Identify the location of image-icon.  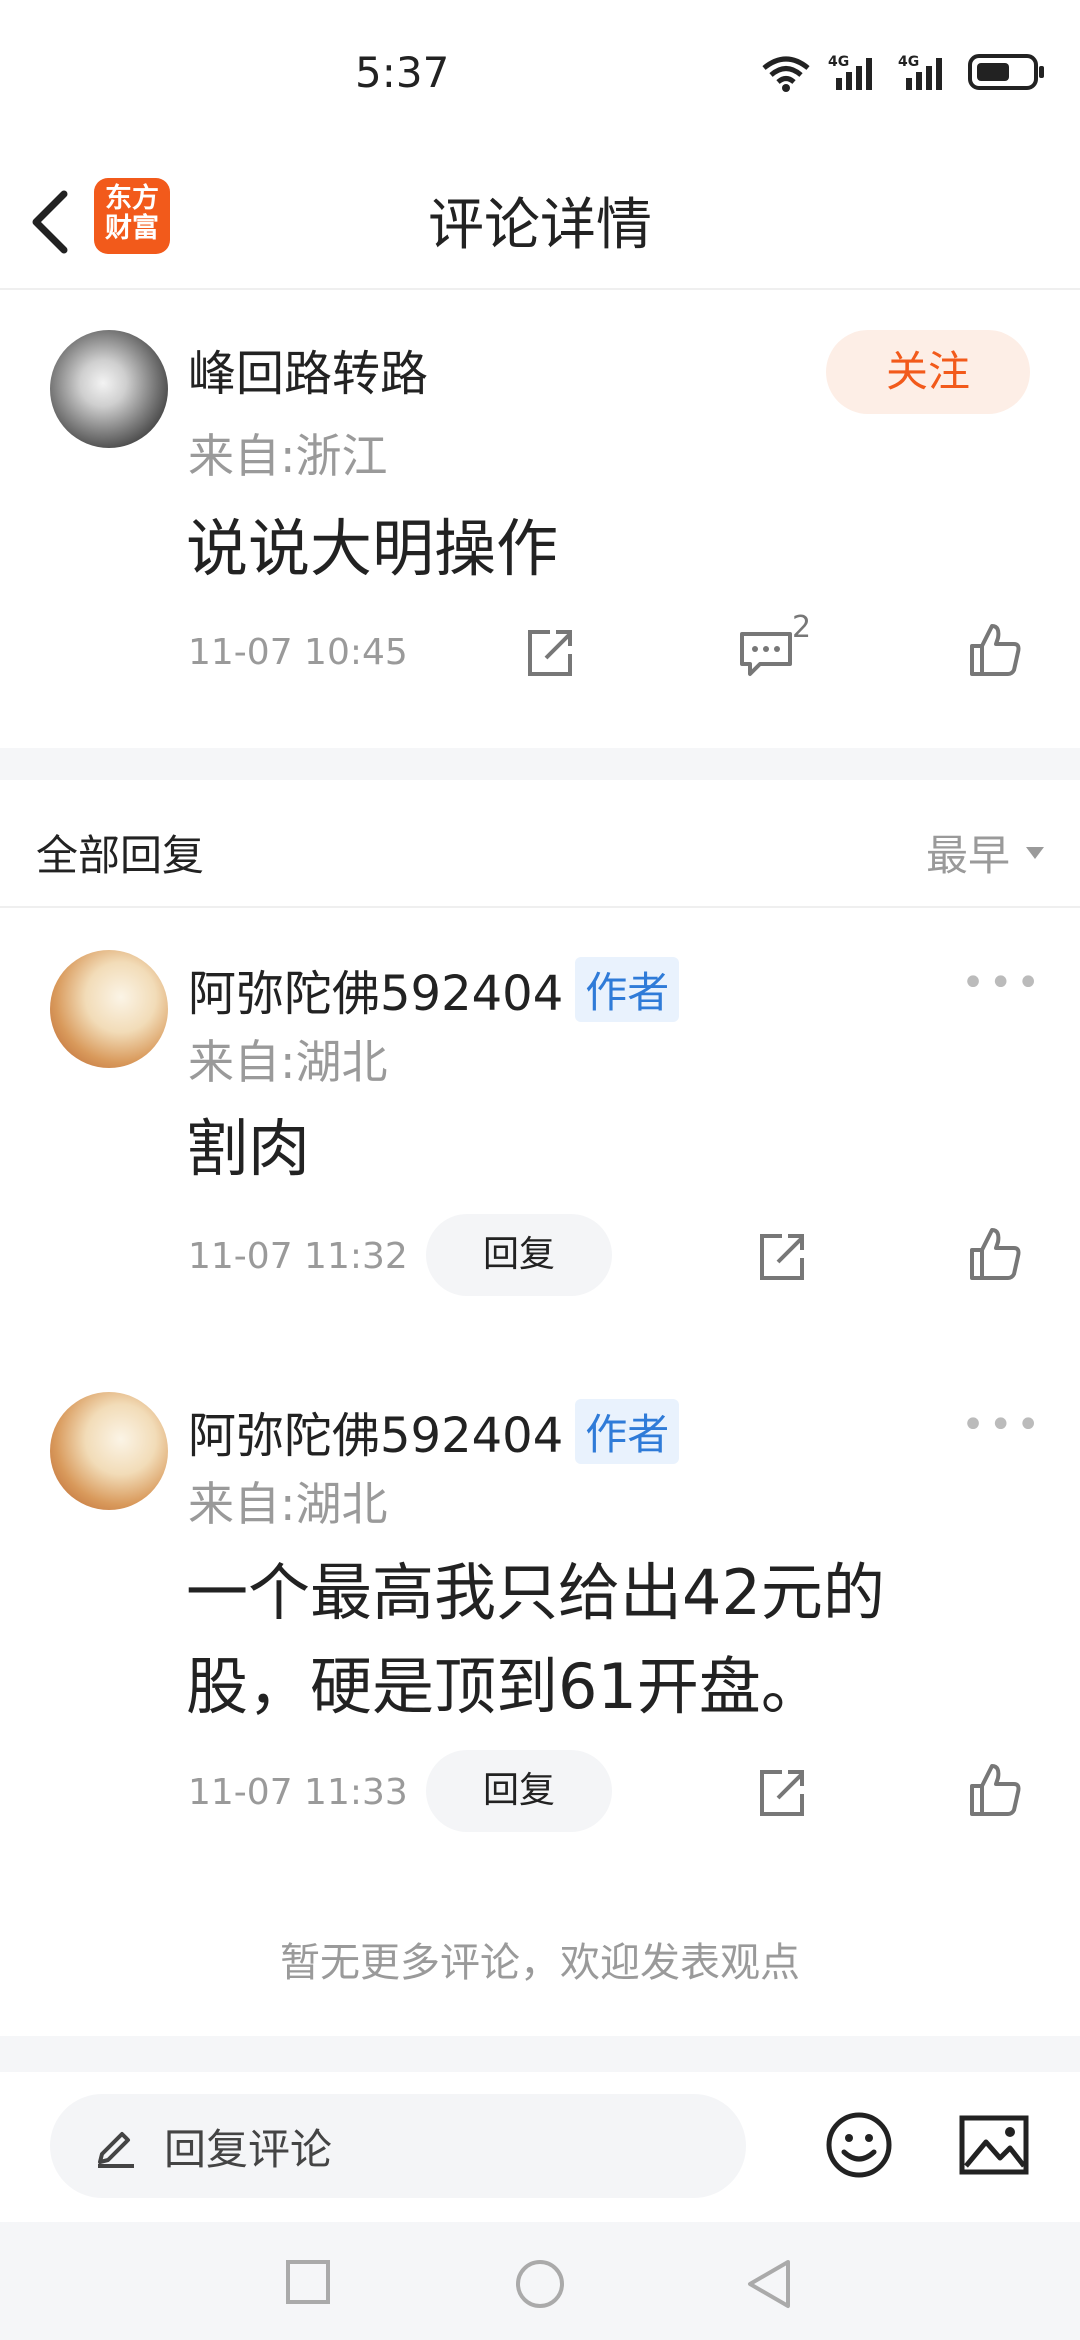
(994, 2145).